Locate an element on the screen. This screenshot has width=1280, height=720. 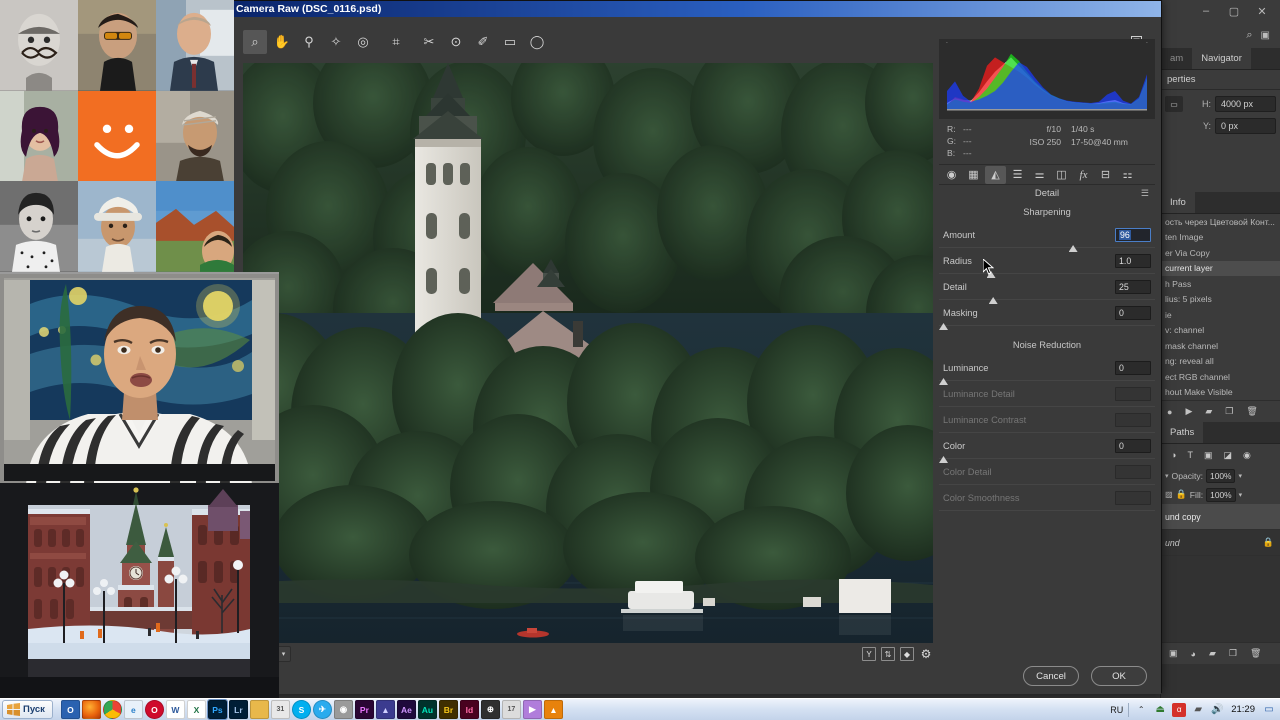
color-input: 0 is located at coordinates (1133, 445).